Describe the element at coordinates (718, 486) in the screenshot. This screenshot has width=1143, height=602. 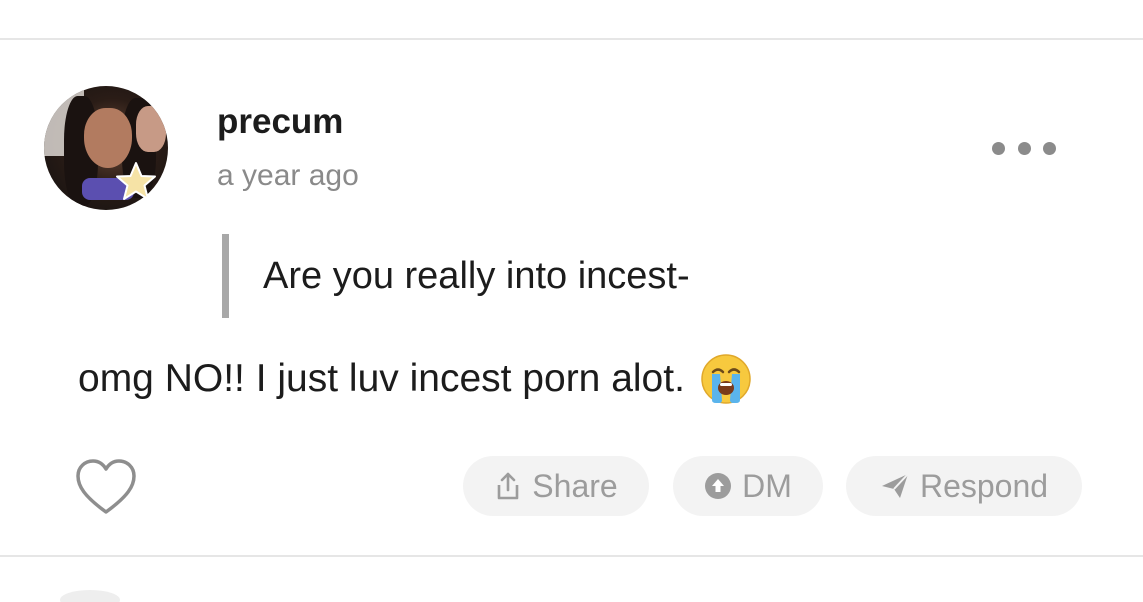
I see `dm-icon` at that location.